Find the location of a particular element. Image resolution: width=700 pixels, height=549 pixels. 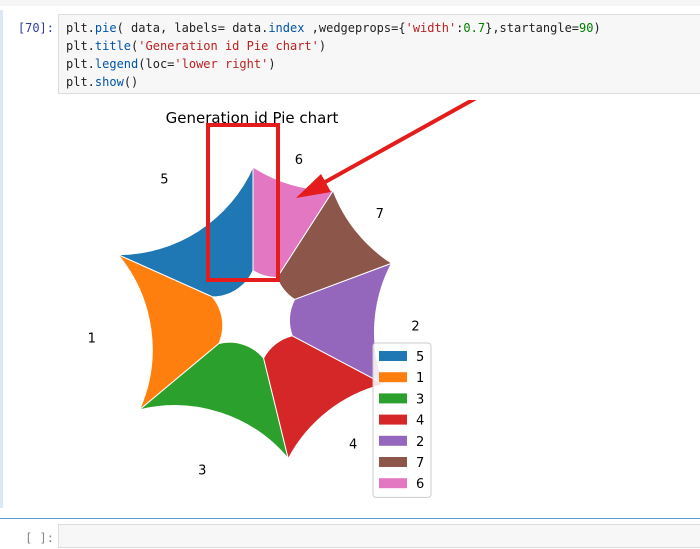

code-token: show is located at coordinates (109, 82).